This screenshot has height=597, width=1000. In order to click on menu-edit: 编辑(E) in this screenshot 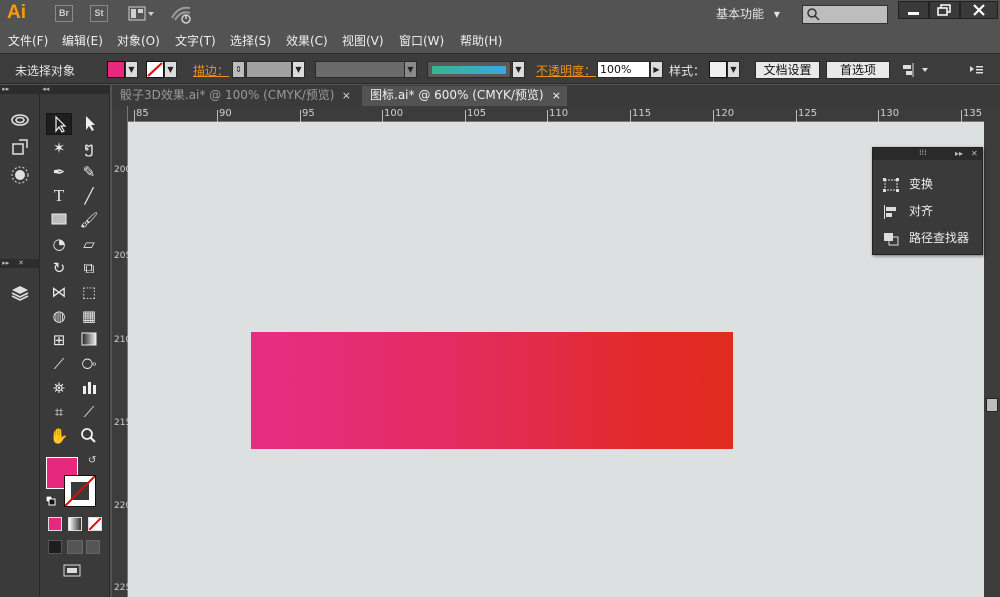, I will do `click(82, 40)`.